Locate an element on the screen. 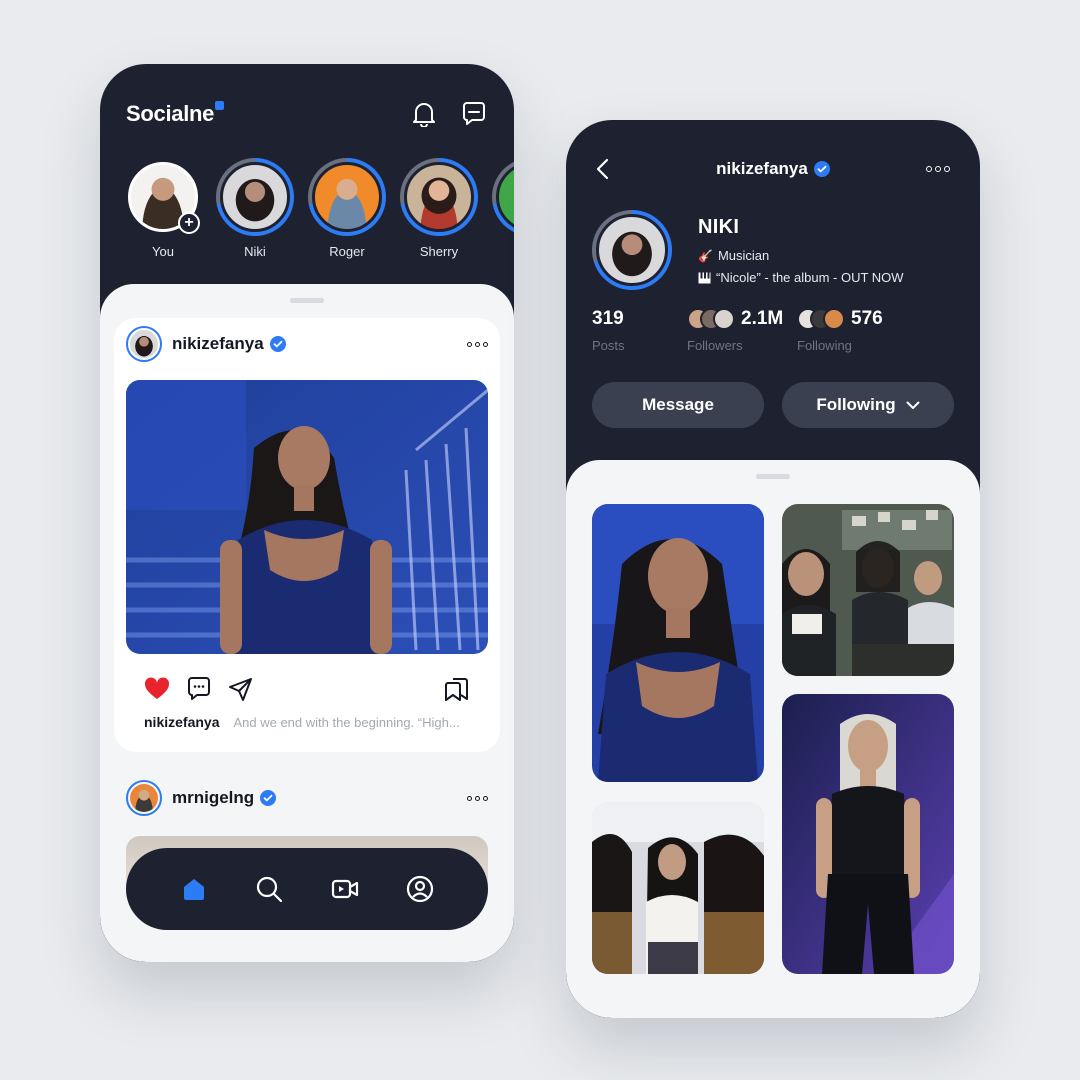 Image resolution: width=1080 pixels, height=1080 pixels. story-roger: Roger is located at coordinates (347, 208).